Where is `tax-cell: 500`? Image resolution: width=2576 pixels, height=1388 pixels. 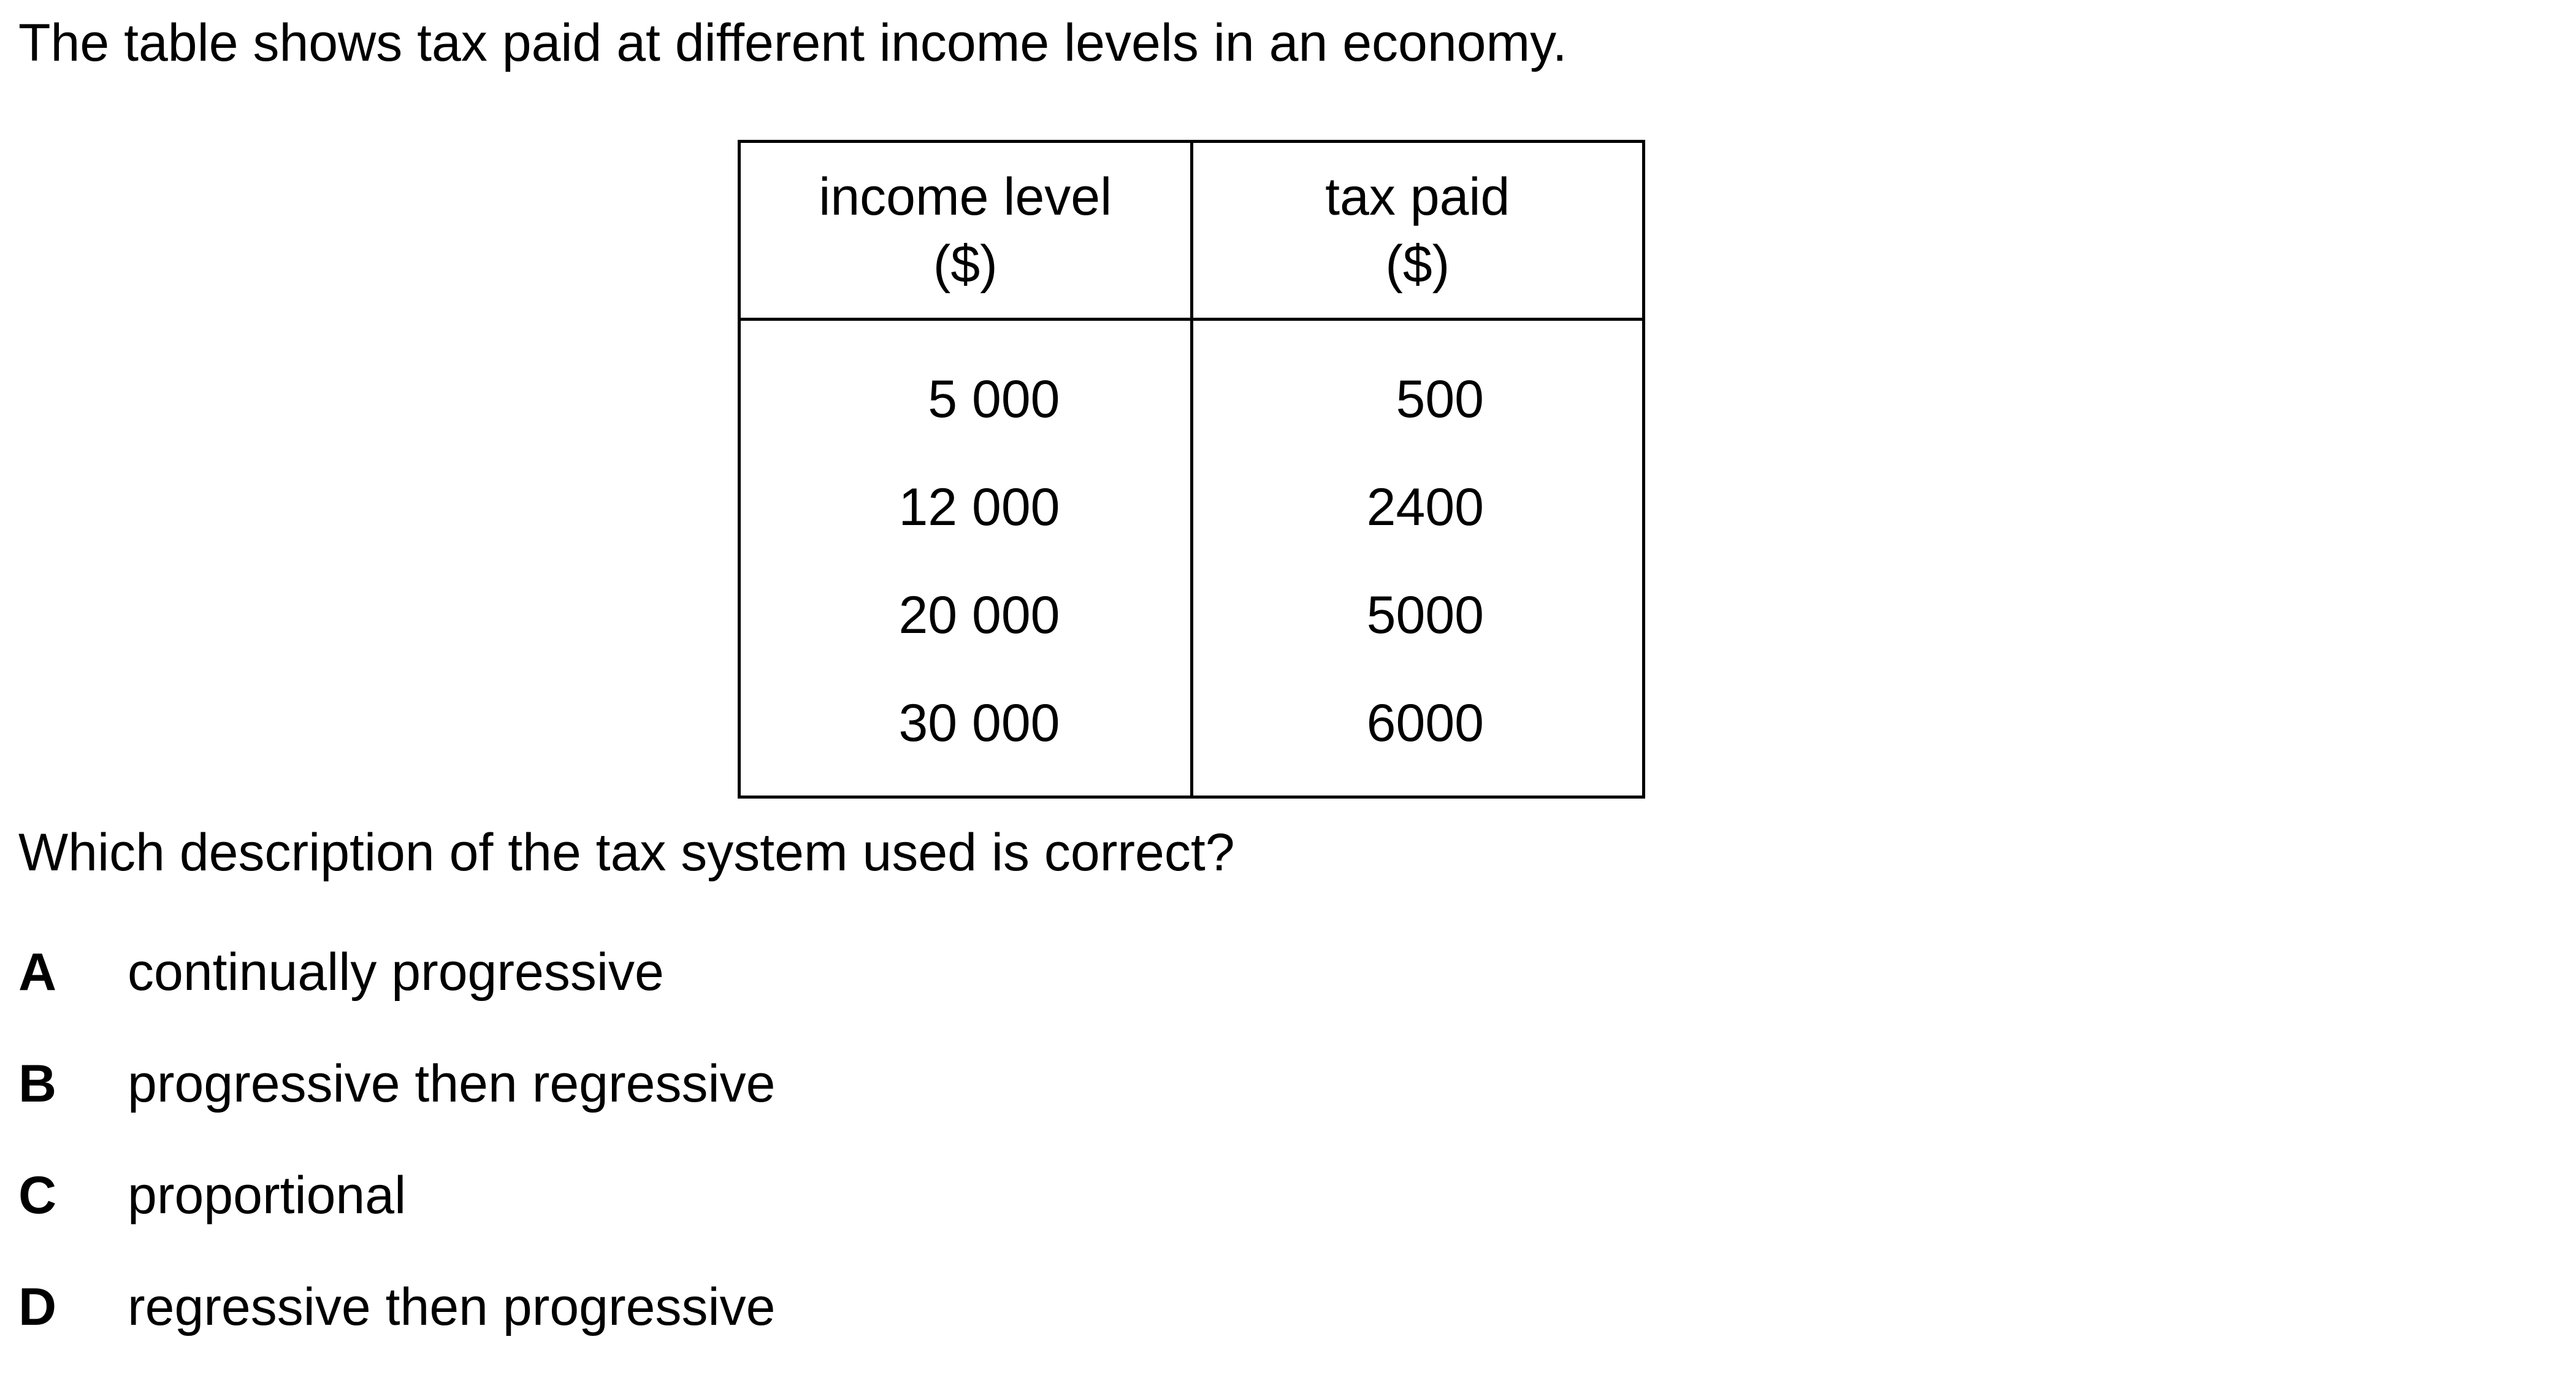
tax-cell: 500 is located at coordinates (1417, 386).